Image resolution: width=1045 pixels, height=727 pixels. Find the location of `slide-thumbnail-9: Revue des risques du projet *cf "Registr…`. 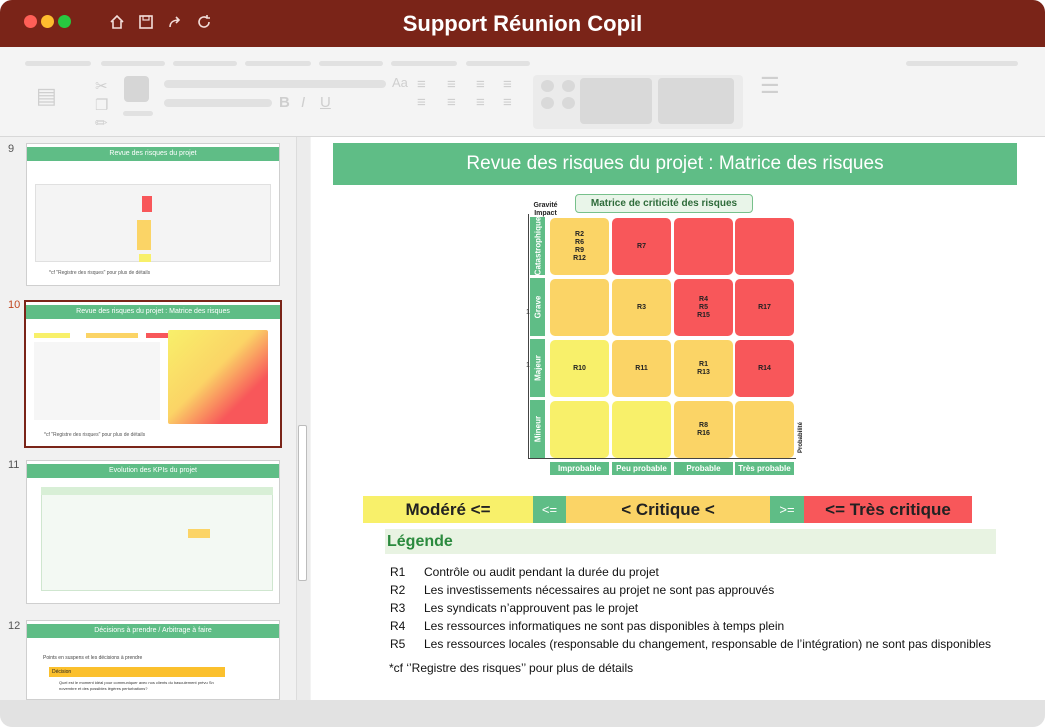

slide-thumbnail-9: Revue des risques du projet *cf "Registr… is located at coordinates (153, 214).